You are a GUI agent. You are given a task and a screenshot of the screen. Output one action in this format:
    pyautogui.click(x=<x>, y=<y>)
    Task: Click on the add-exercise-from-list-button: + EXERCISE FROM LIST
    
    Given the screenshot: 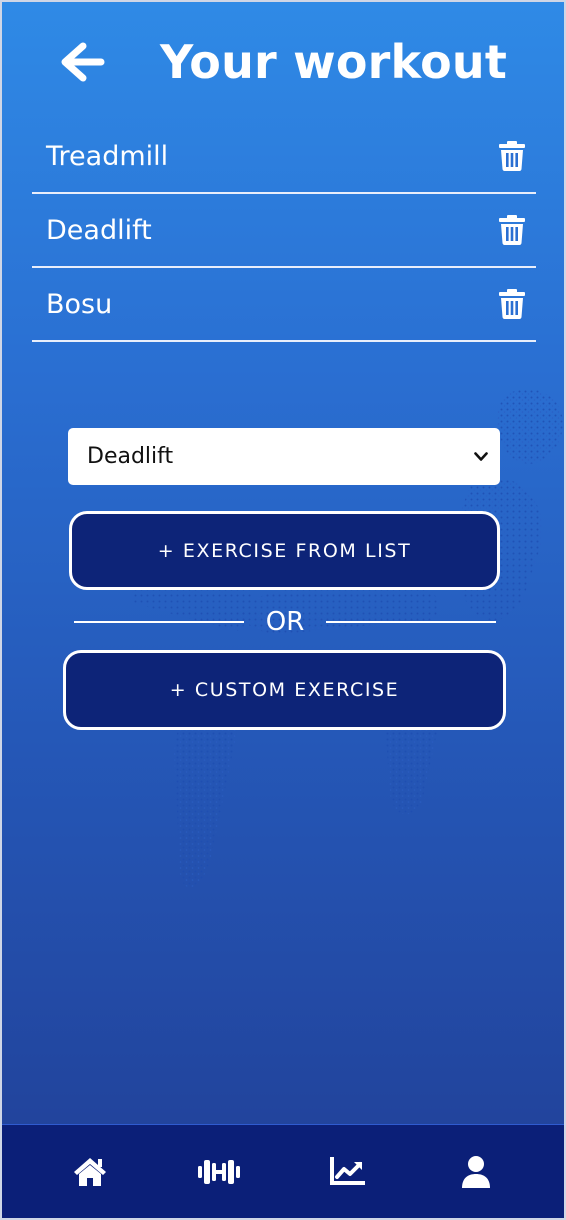 What is the action you would take?
    pyautogui.click(x=284, y=550)
    